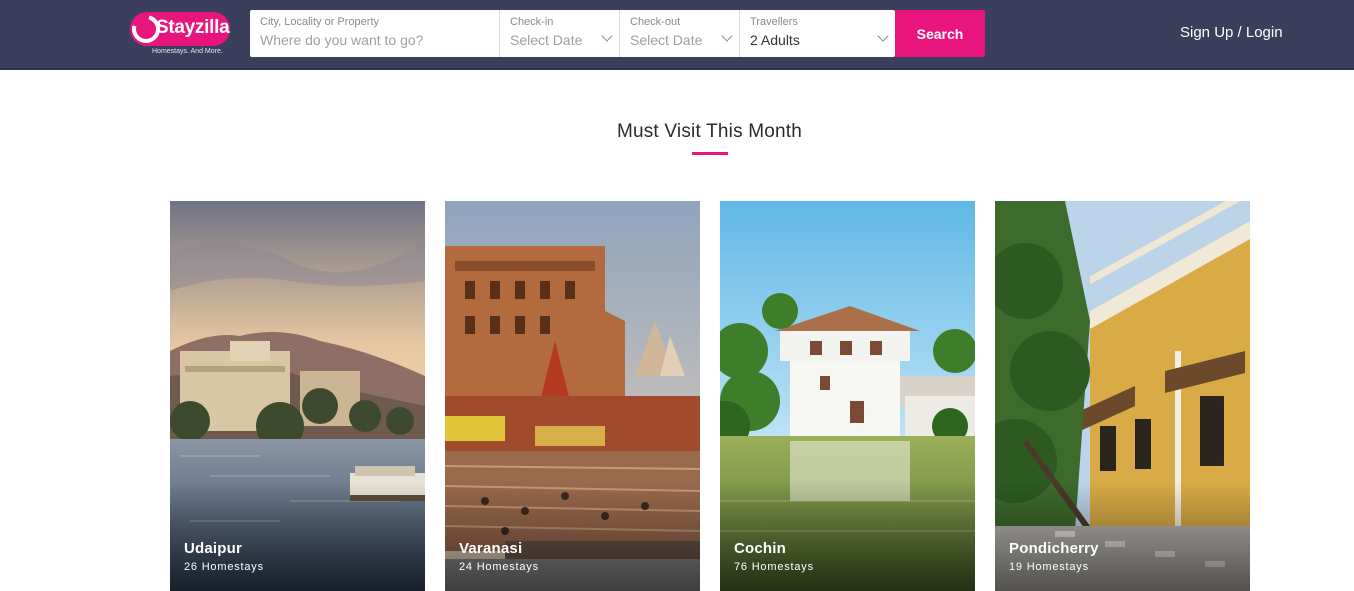 Image resolution: width=1354 pixels, height=591 pixels. What do you see at coordinates (1049, 567) in the screenshot?
I see `homestay-count: 19 Homestays` at bounding box center [1049, 567].